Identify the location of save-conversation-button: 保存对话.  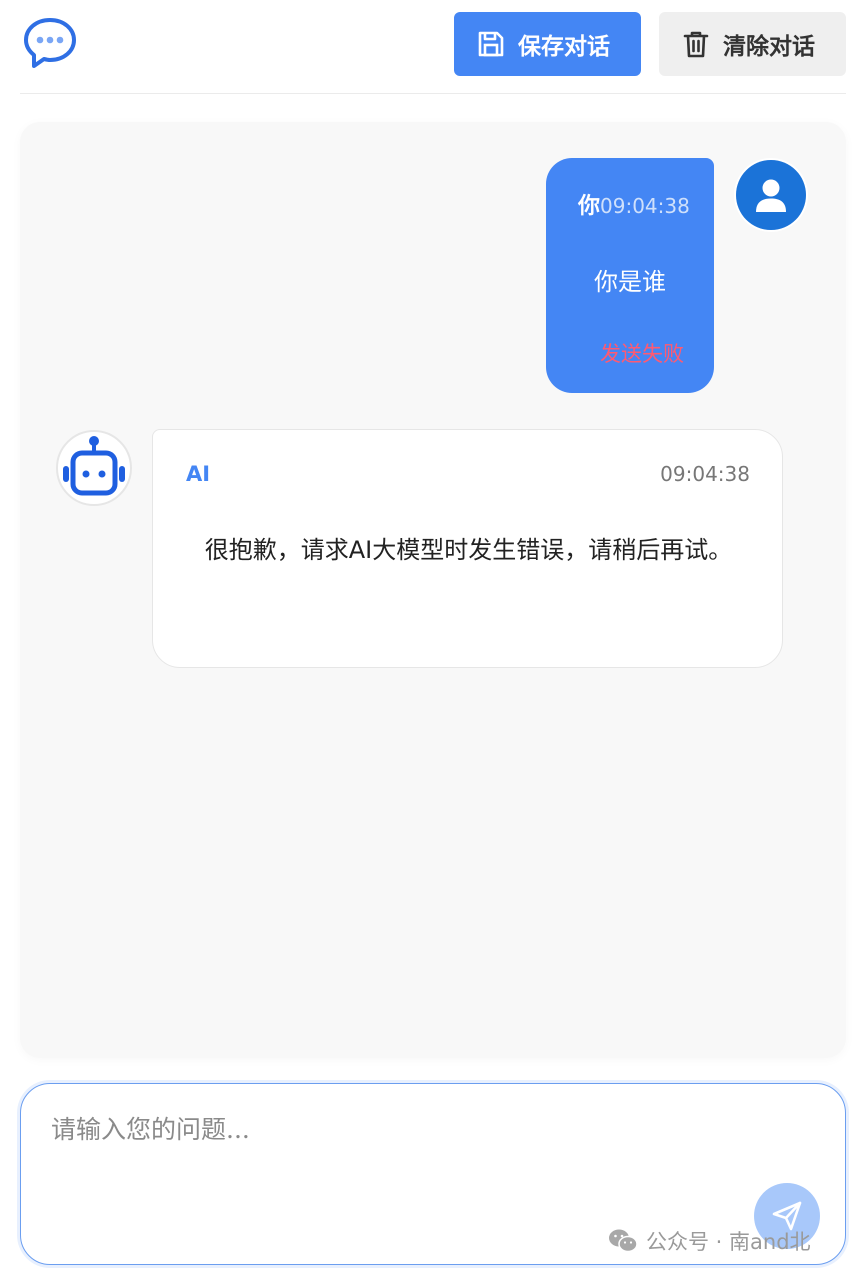
(547, 44).